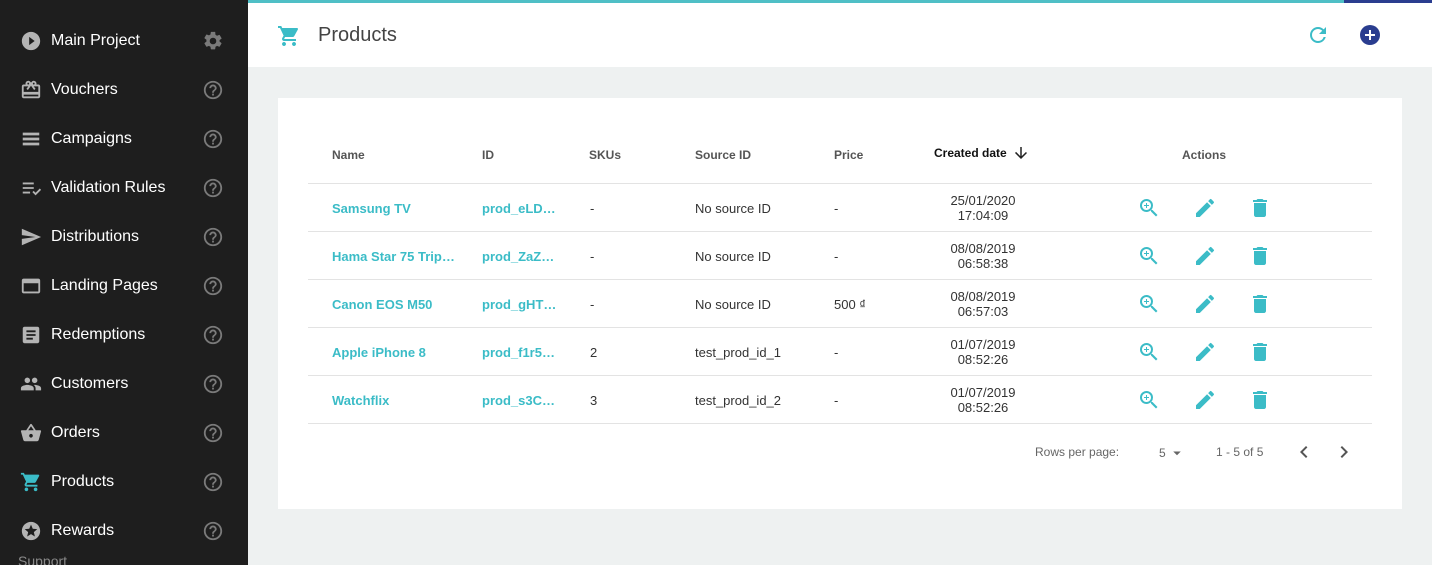  What do you see at coordinates (396, 352) in the screenshot?
I see `product-name-link: Apple iPhone 8` at bounding box center [396, 352].